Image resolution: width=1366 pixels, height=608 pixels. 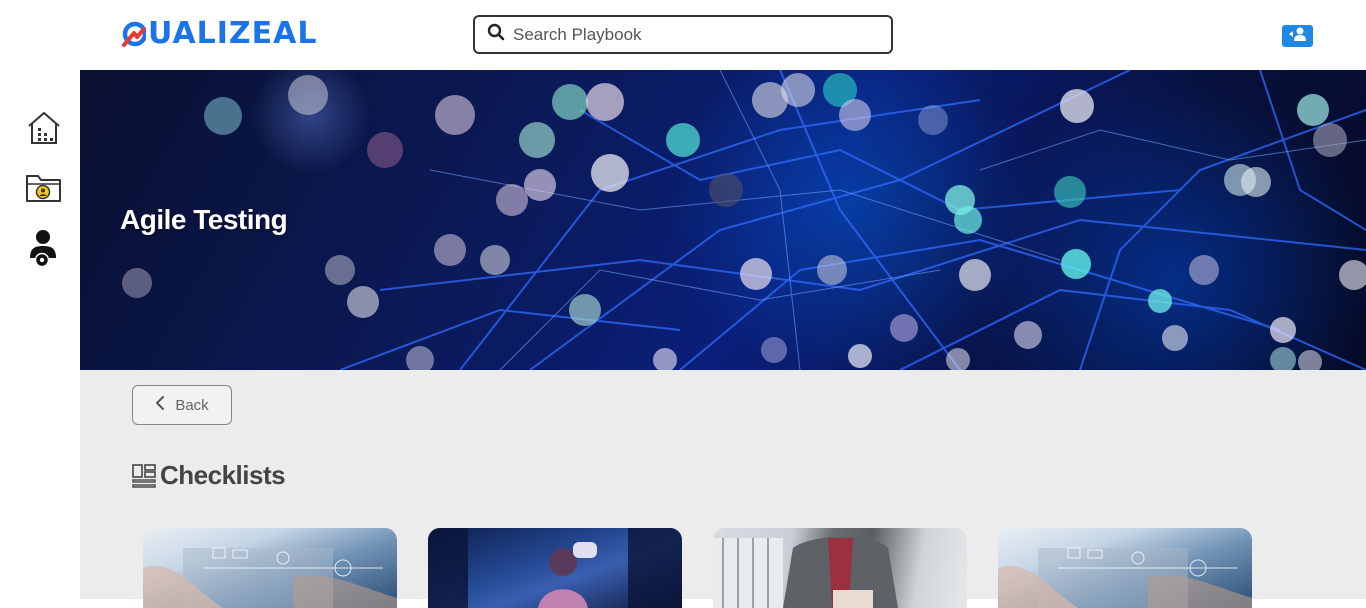 I want to click on page-title: Agile Testing, so click(x=204, y=219).